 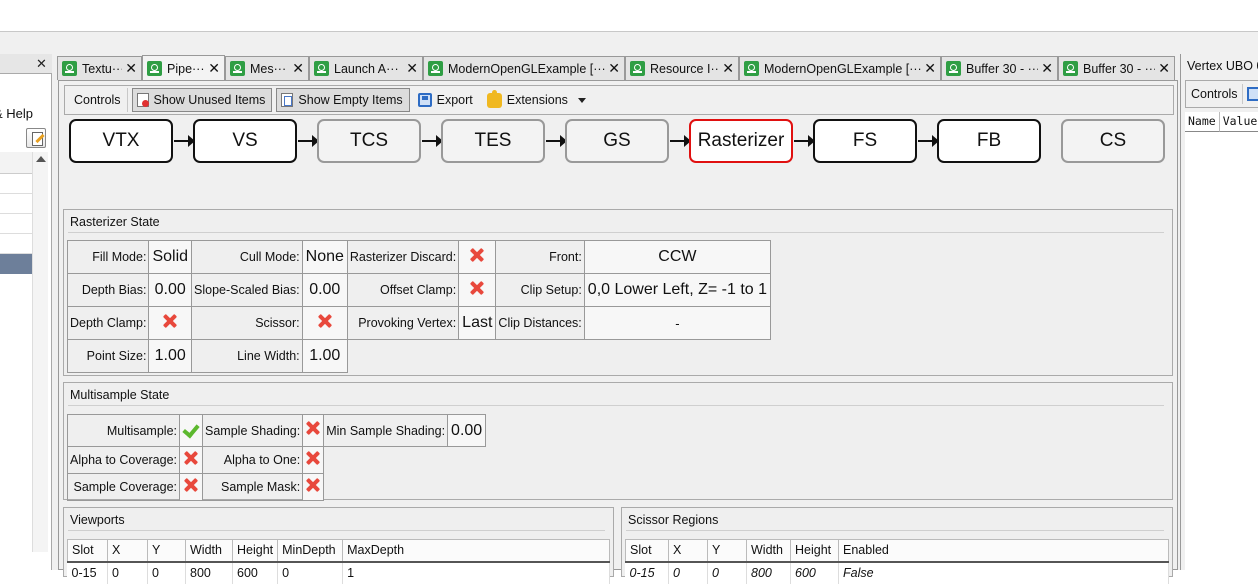 I want to click on left-scrollbar, so click(x=40, y=352).